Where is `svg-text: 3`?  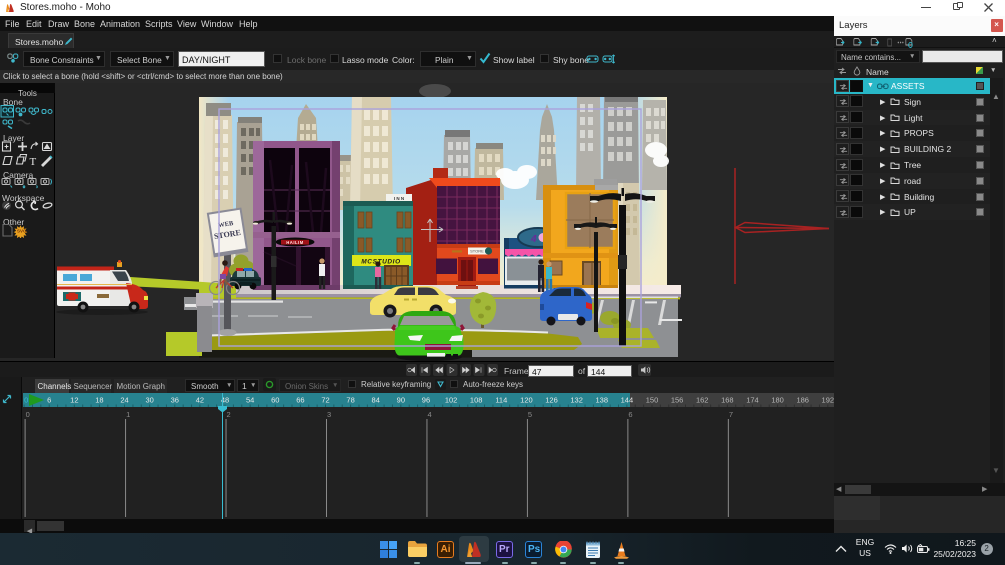 svg-text: 3 is located at coordinates (329, 414).